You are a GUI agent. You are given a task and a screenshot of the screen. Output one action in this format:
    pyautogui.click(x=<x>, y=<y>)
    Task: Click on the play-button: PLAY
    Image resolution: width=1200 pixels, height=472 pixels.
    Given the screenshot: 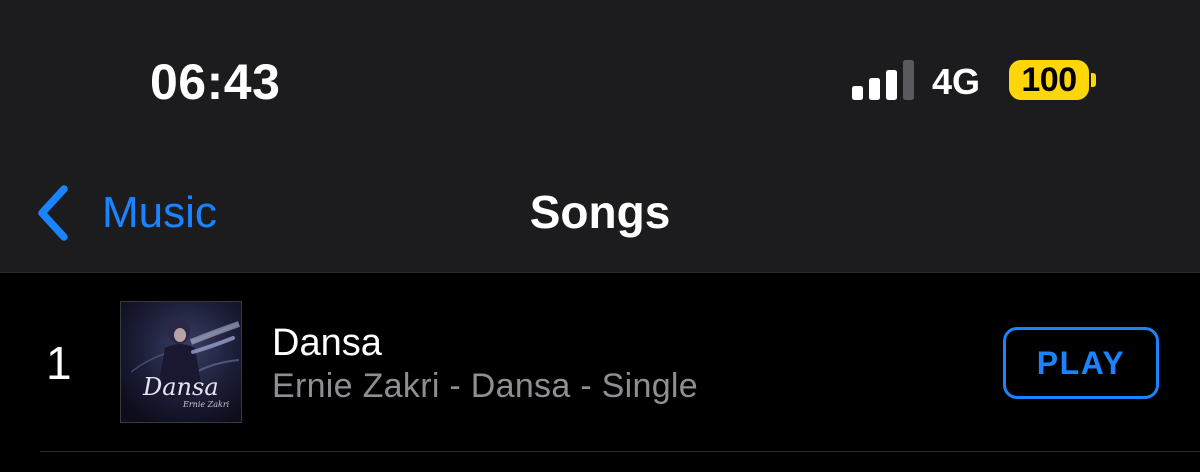 What is the action you would take?
    pyautogui.click(x=1081, y=363)
    